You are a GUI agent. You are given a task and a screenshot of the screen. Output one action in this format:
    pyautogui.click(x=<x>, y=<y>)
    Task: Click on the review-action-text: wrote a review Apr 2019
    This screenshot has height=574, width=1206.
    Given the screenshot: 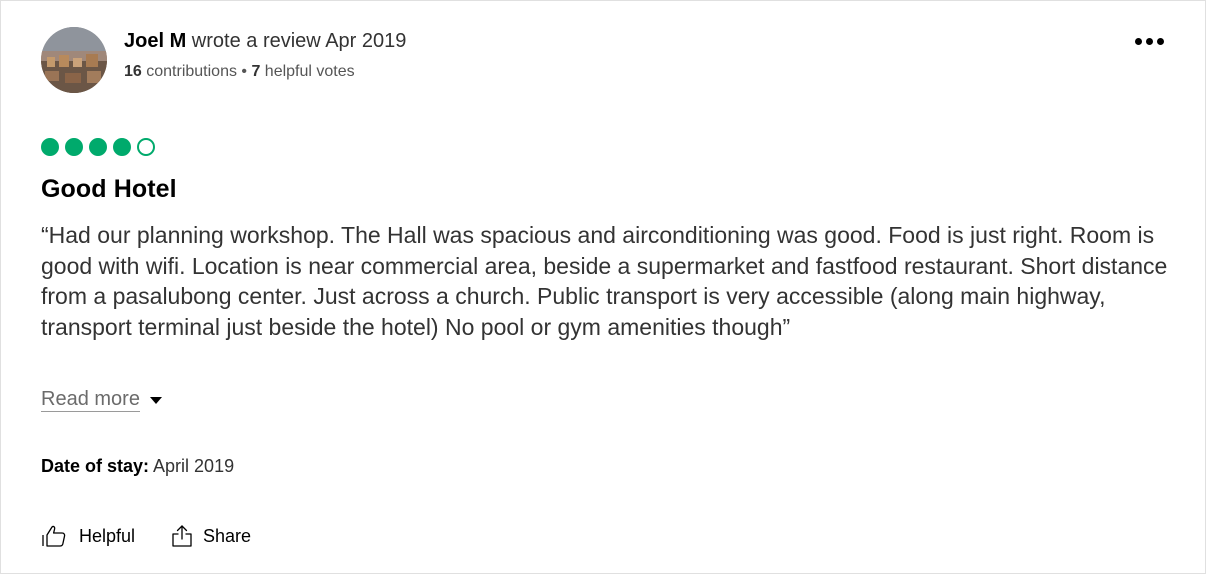 What is the action you would take?
    pyautogui.click(x=296, y=41)
    